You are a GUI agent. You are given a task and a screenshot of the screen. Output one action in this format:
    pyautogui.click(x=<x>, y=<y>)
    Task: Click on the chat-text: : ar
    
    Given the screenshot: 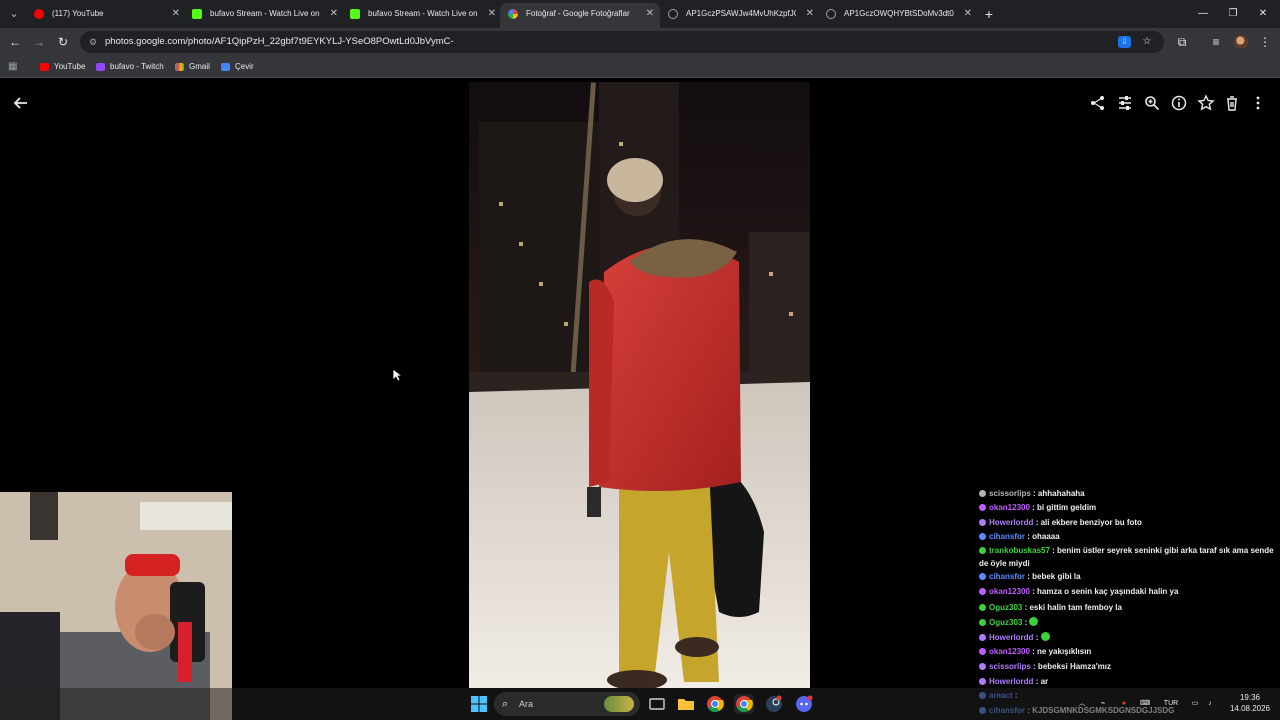 What is the action you would take?
    pyautogui.click(x=1042, y=681)
    